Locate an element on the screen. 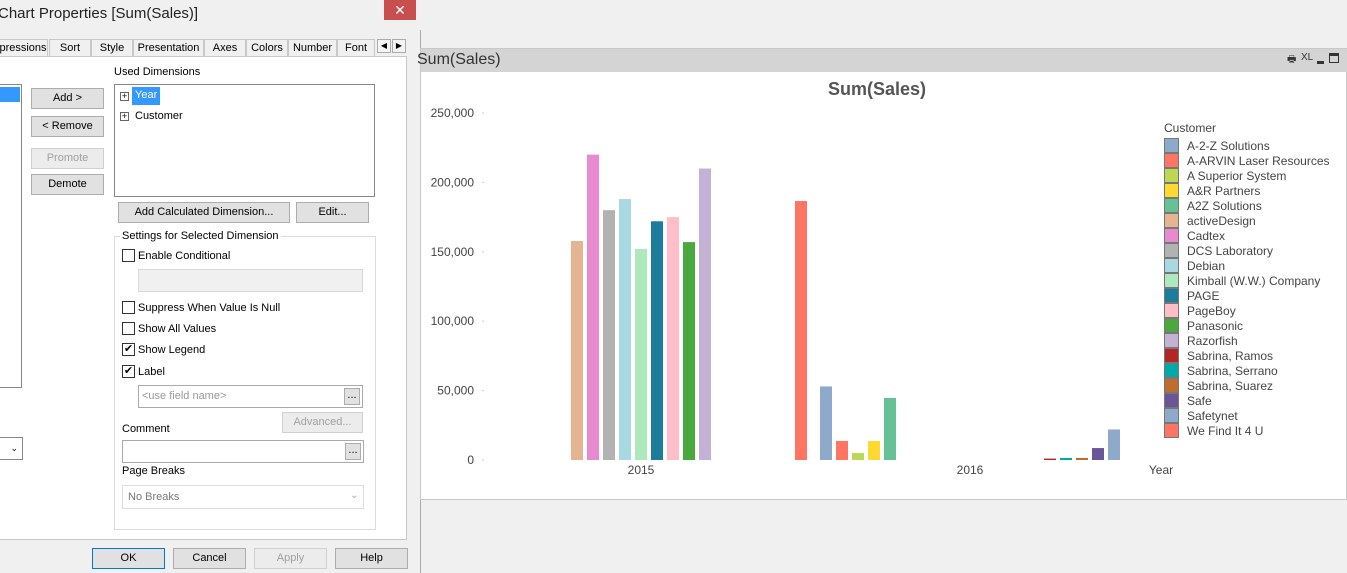  tab-axes: Axes is located at coordinates (225, 48).